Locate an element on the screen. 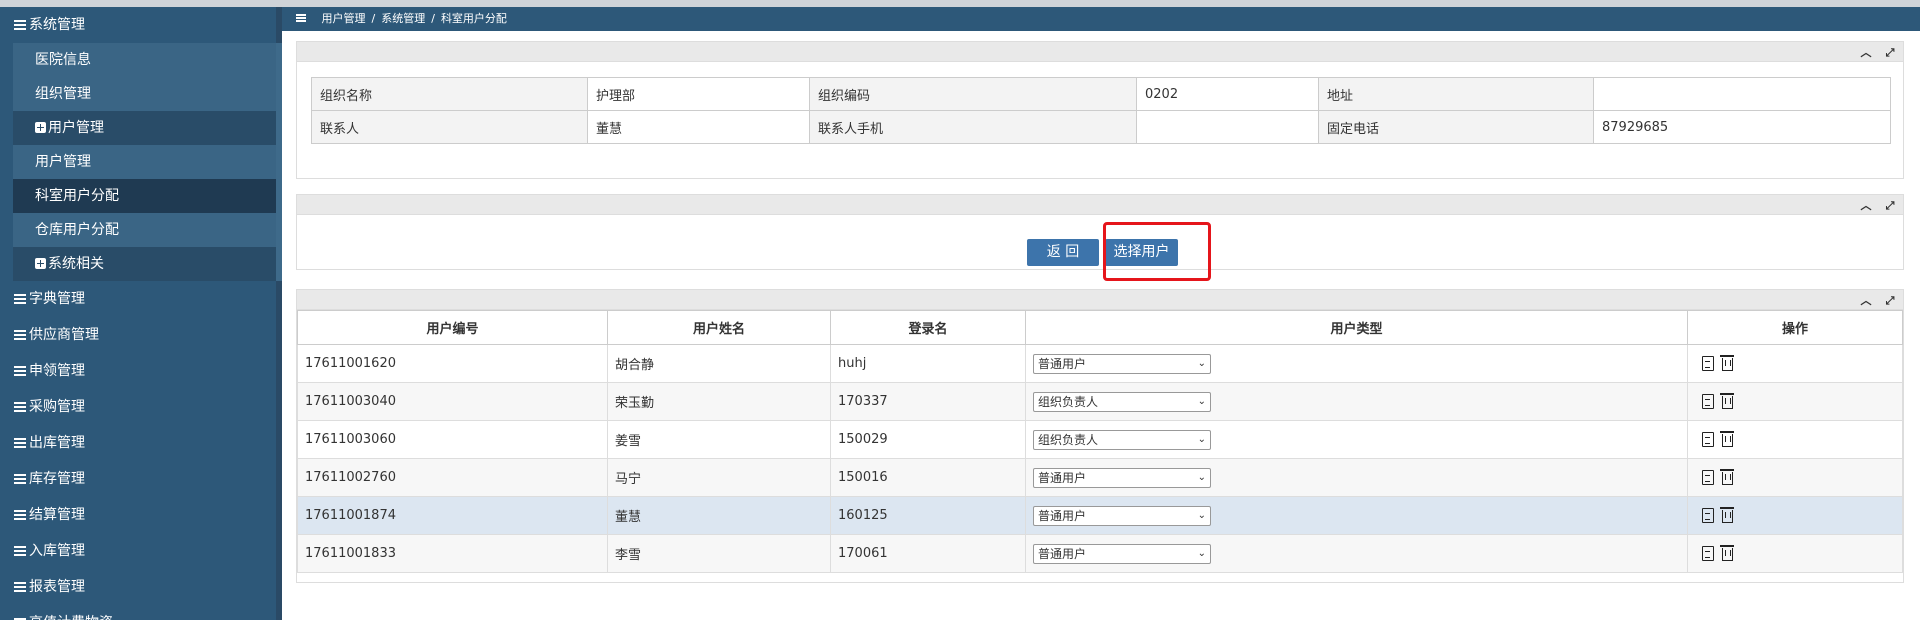  sidebar-item-active: 科室用户分配 is located at coordinates (147, 196).